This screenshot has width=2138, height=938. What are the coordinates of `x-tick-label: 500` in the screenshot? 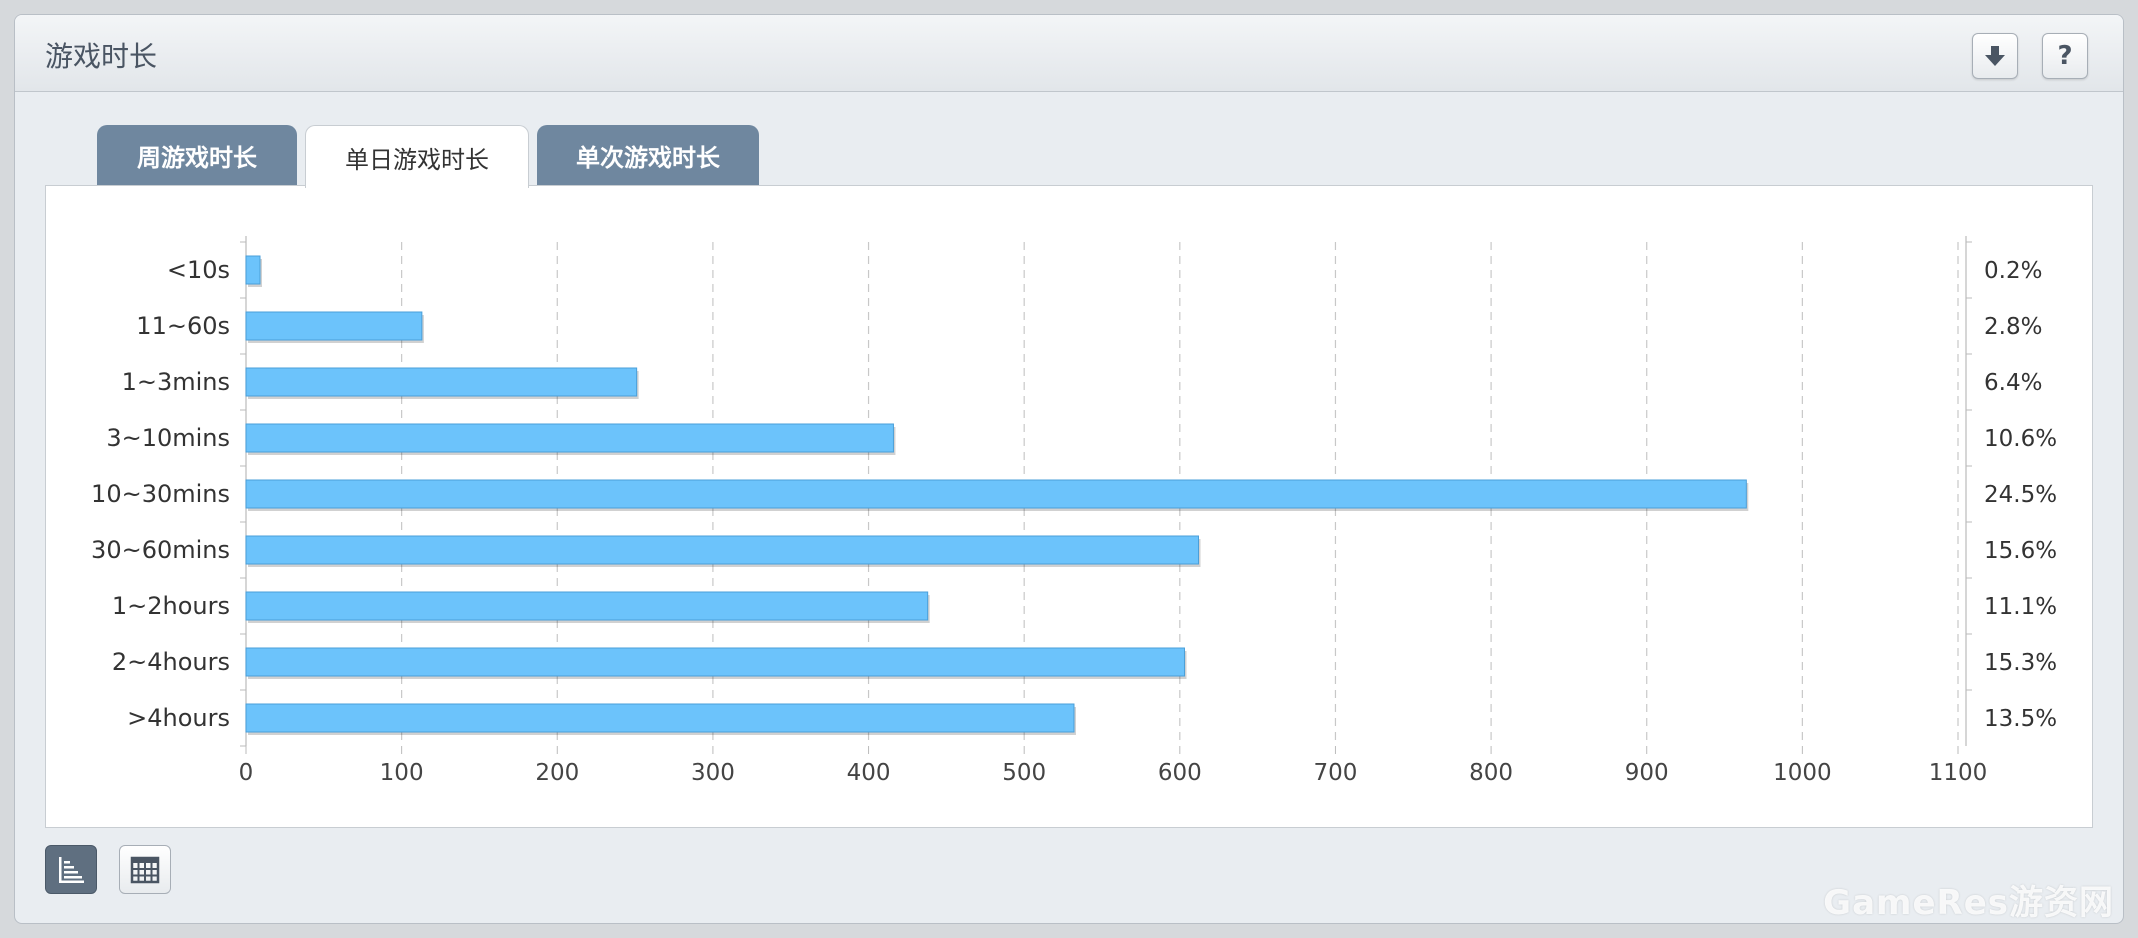 It's located at (1024, 773).